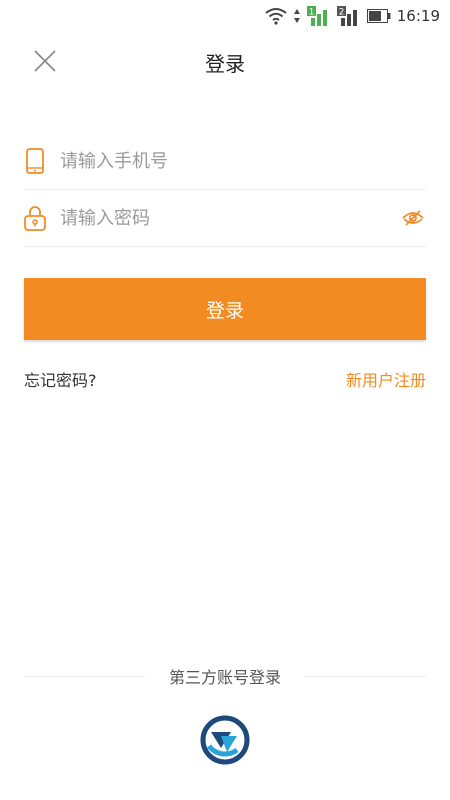 The height and width of the screenshot is (800, 450). Describe the element at coordinates (318, 16) in the screenshot. I see `signal-sim1-icon: 1` at that location.